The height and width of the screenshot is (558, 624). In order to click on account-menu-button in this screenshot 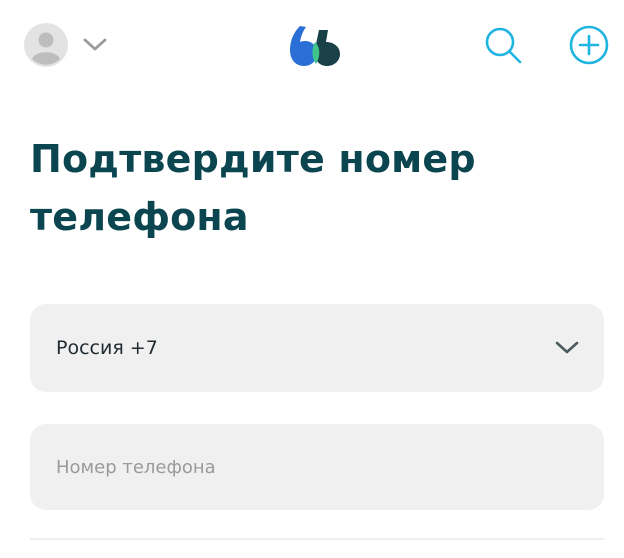, I will do `click(74, 45)`.